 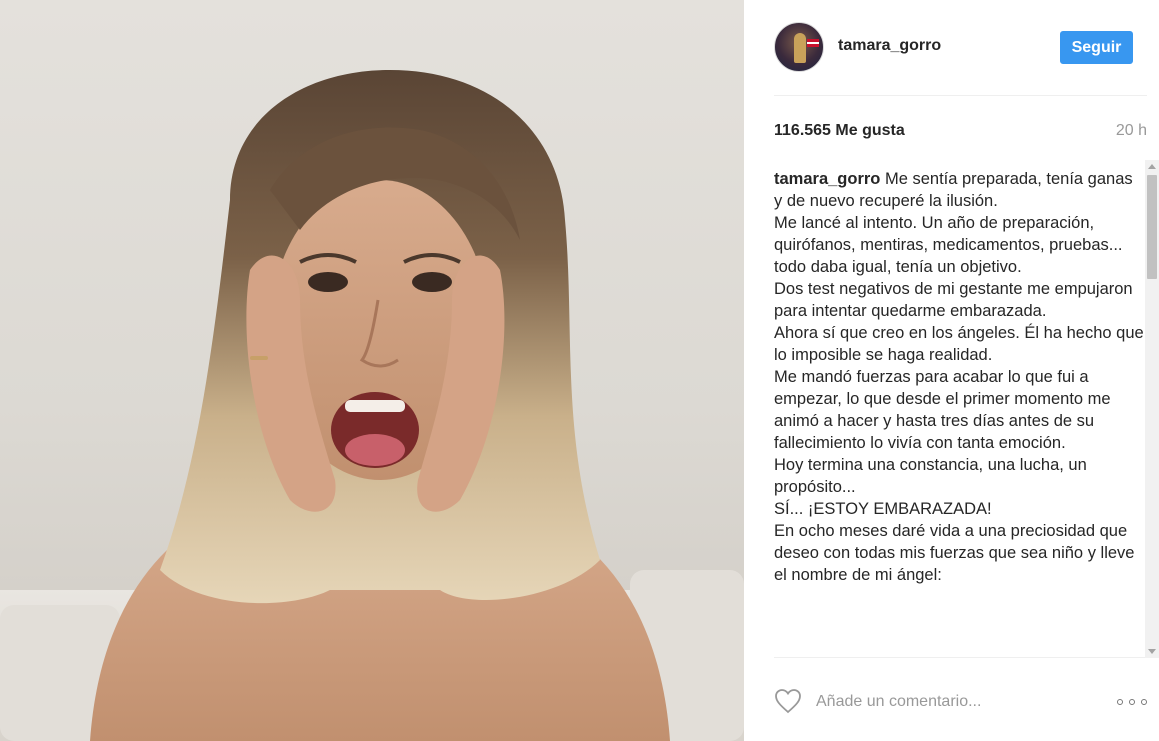 I want to click on avatar-flag, so click(x=813, y=43).